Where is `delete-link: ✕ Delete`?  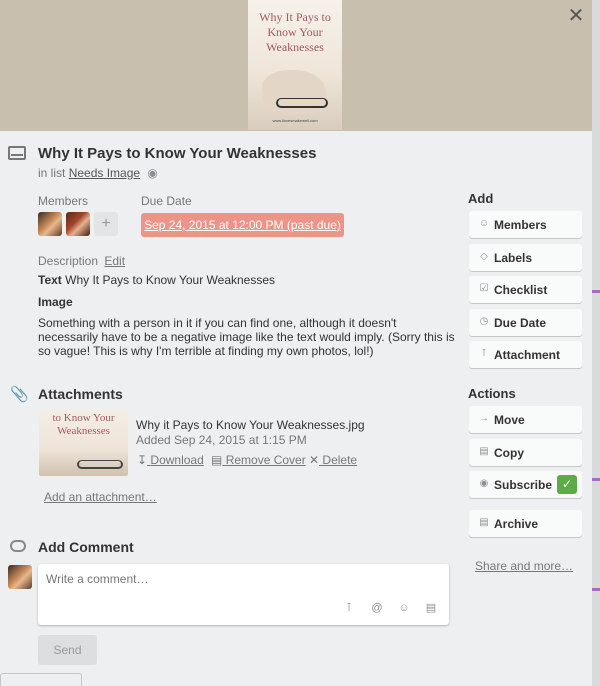
delete-link: ✕ Delete is located at coordinates (333, 460).